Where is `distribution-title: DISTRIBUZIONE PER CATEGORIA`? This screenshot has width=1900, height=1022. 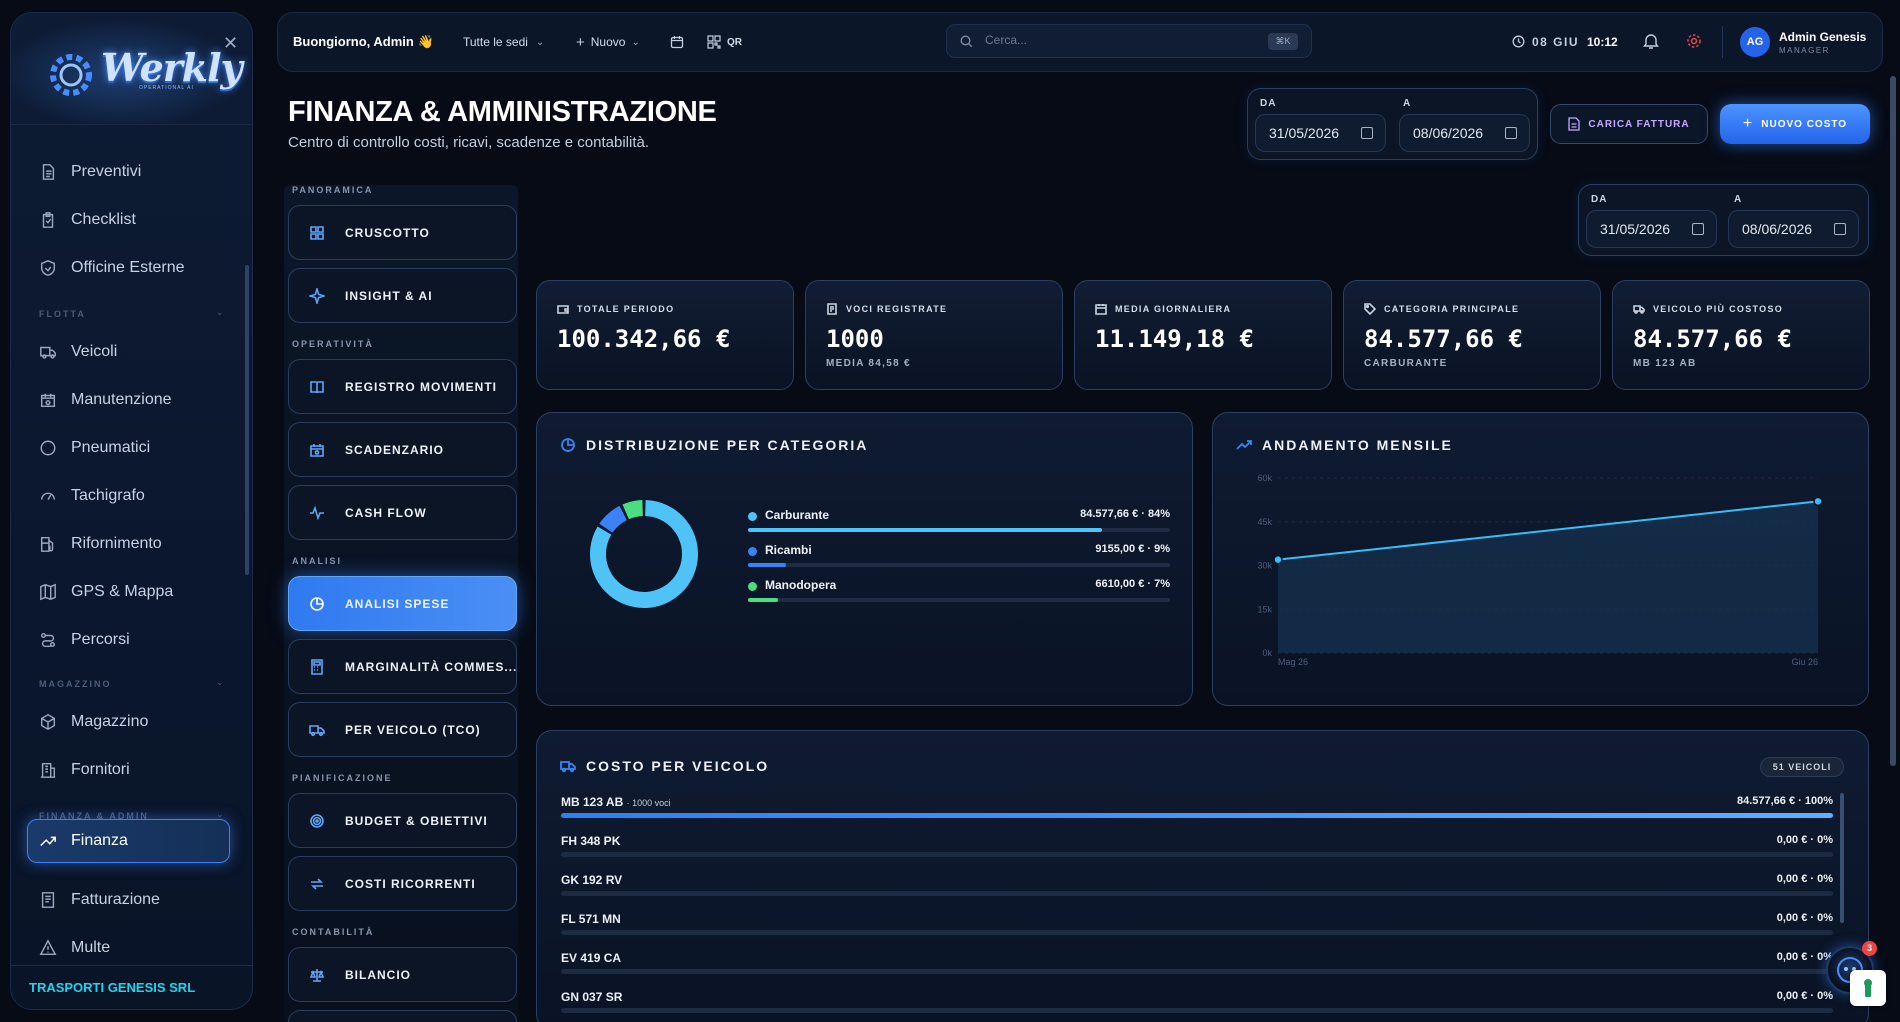 distribution-title: DISTRIBUZIONE PER CATEGORIA is located at coordinates (714, 445).